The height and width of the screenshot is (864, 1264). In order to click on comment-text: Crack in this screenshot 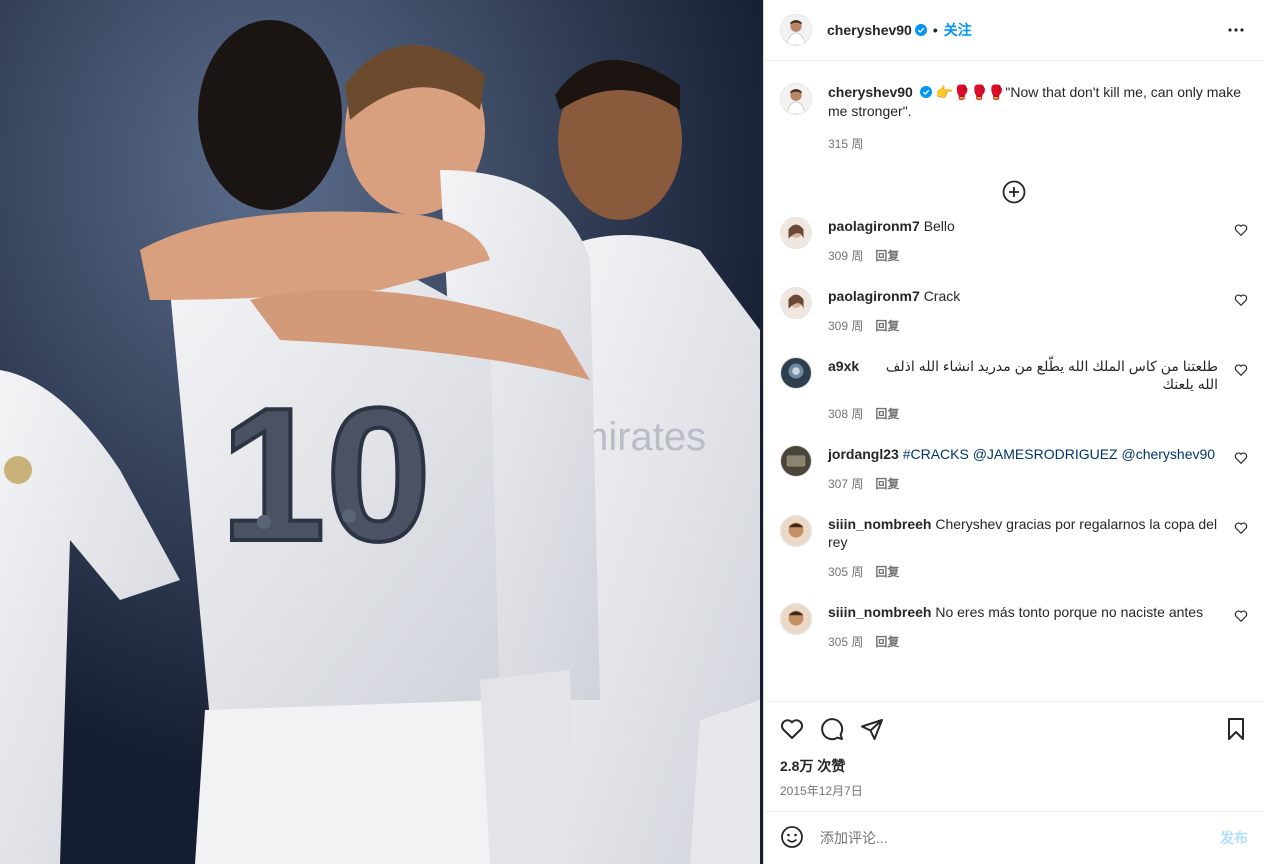, I will do `click(942, 296)`.